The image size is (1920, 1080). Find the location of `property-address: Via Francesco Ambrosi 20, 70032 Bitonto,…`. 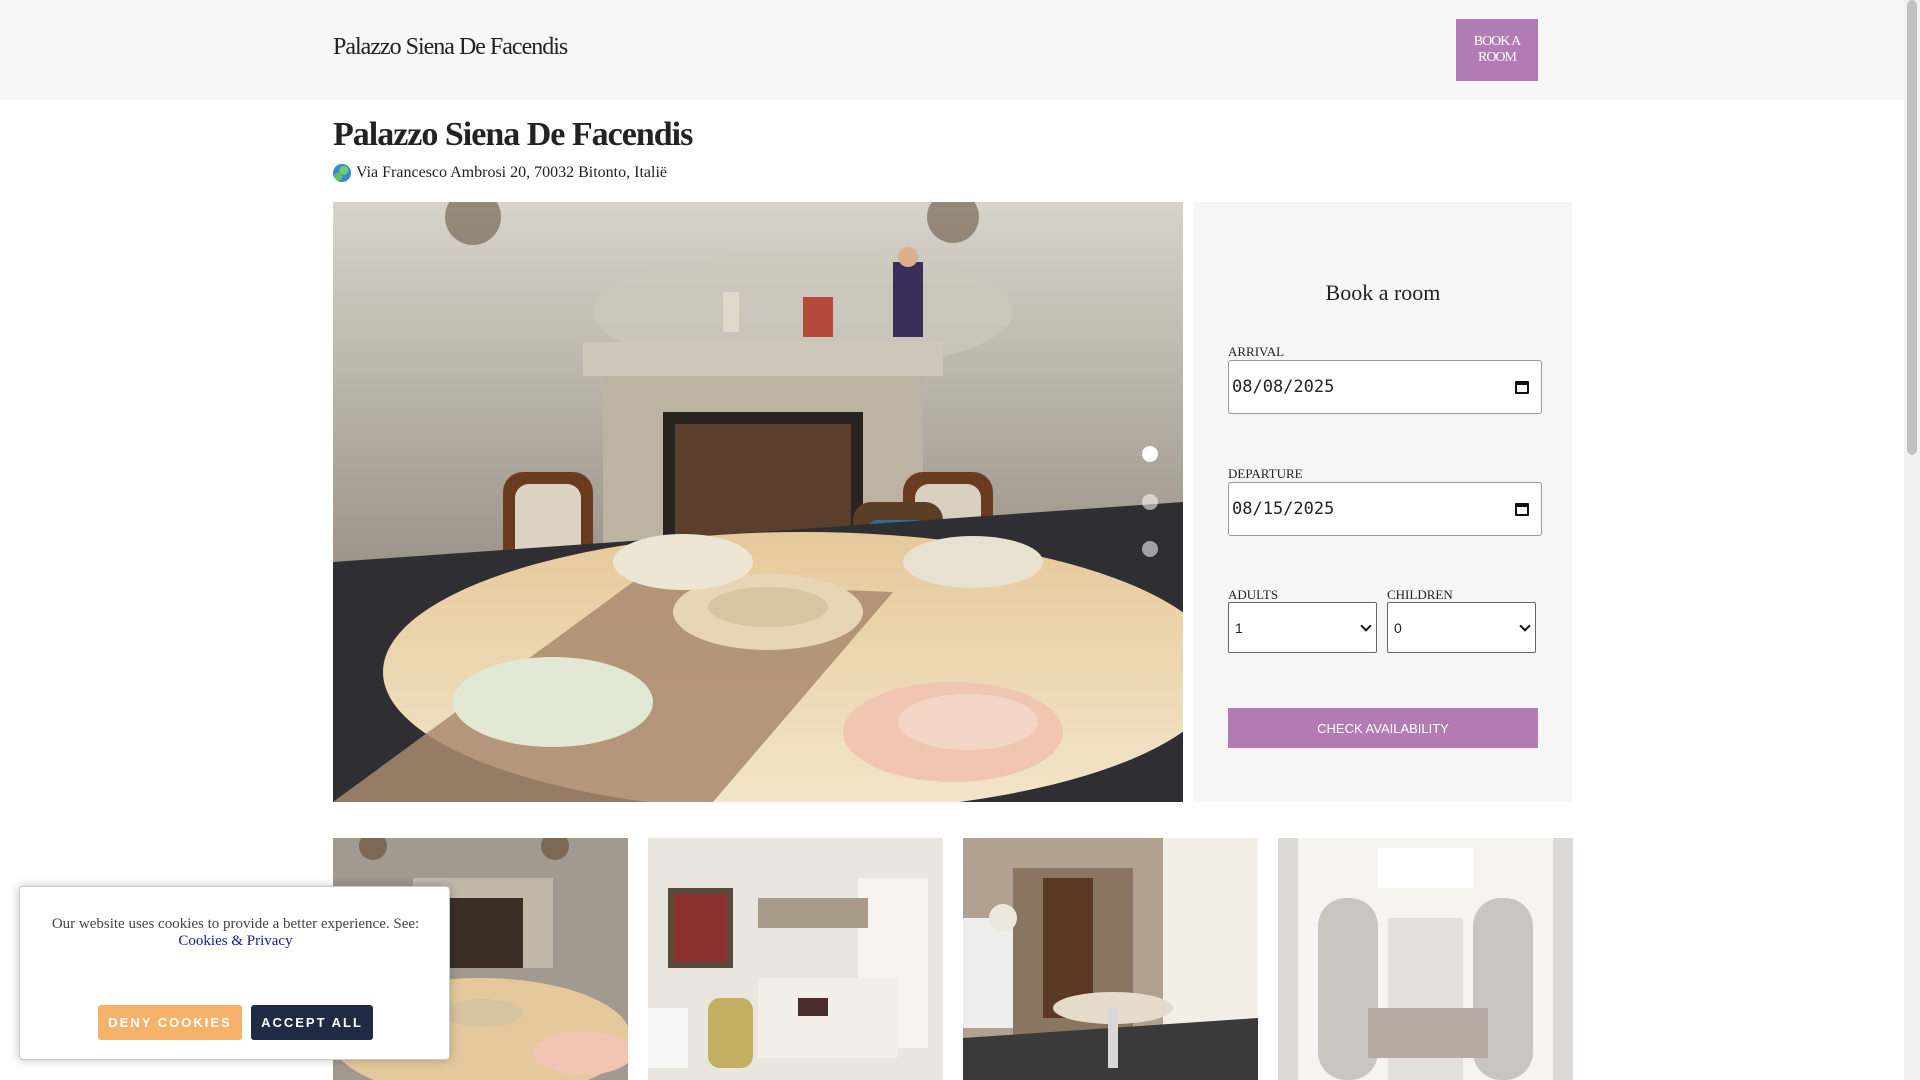

property-address: Via Francesco Ambrosi 20, 70032 Bitonto,… is located at coordinates (500, 173).